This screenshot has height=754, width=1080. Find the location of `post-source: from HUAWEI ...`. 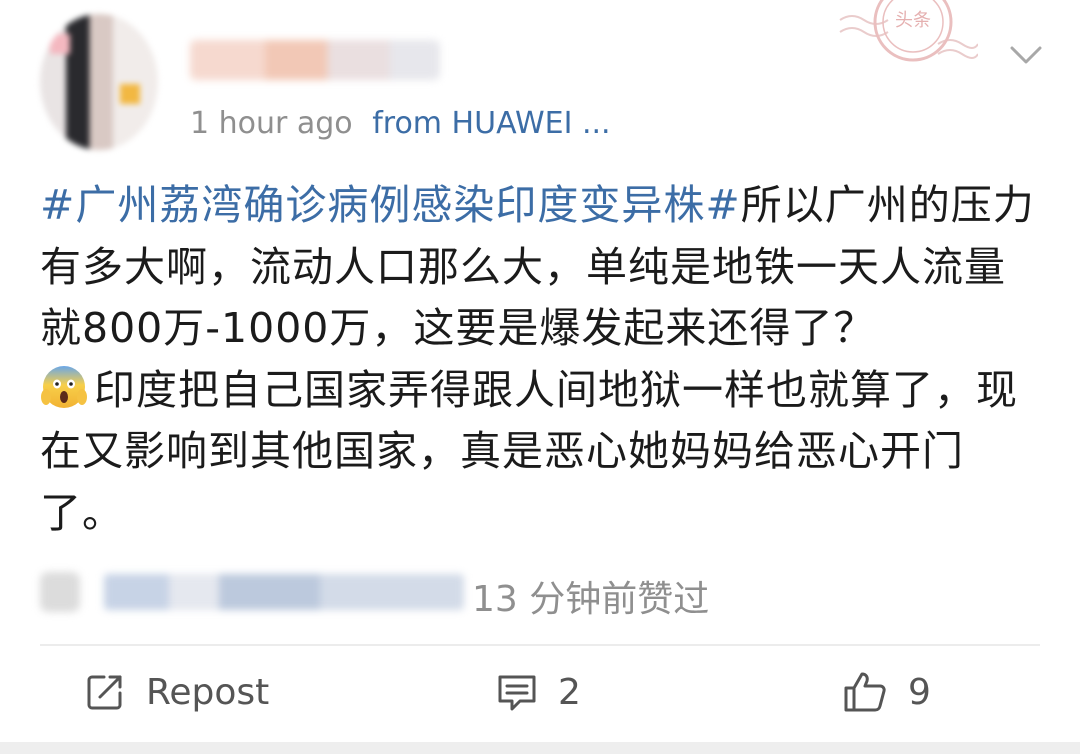

post-source: from HUAWEI ... is located at coordinates (491, 123).